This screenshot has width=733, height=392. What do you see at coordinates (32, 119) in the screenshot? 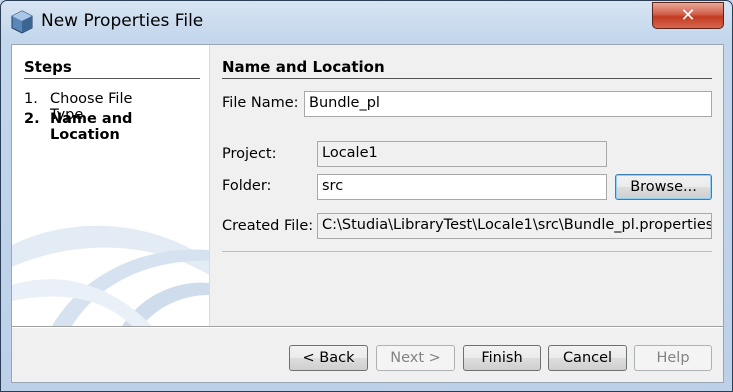
I see `step-number: 2.` at bounding box center [32, 119].